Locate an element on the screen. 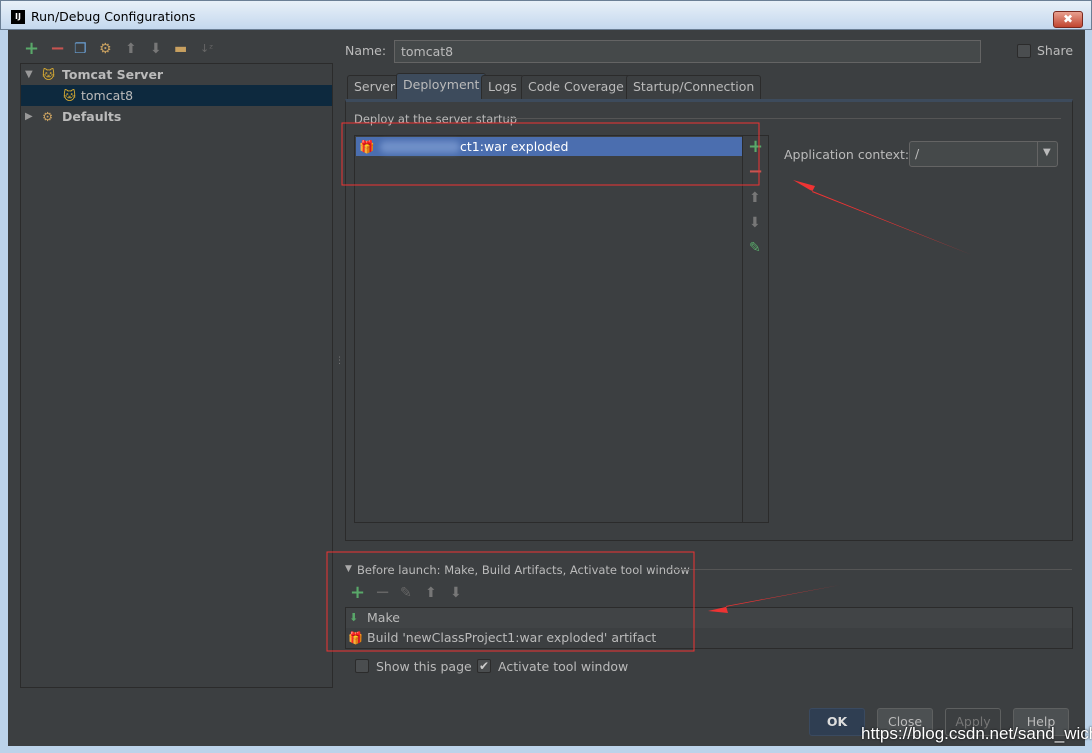 This screenshot has height=753, width=1092. watermark: https://blog.csdn.net/sand_wich is located at coordinates (976, 733).